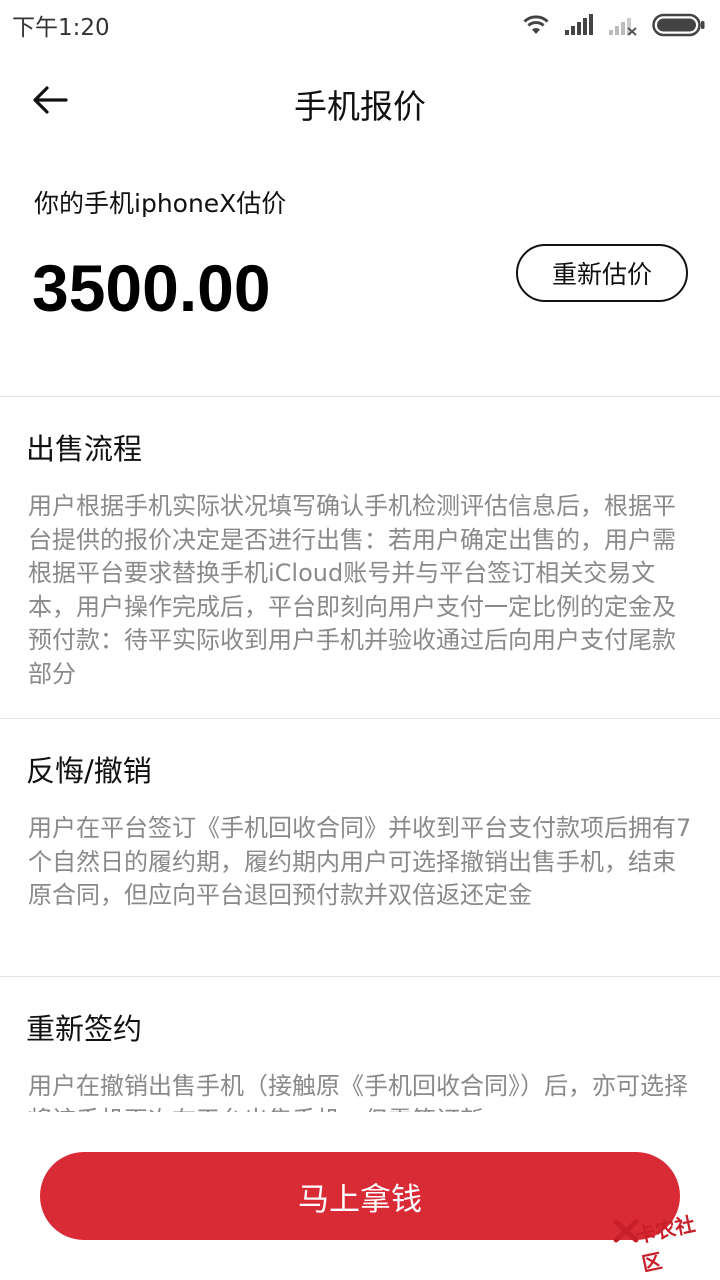 The width and height of the screenshot is (720, 1280). Describe the element at coordinates (61, 28) in the screenshot. I see `status-time: 下午1:20` at that location.